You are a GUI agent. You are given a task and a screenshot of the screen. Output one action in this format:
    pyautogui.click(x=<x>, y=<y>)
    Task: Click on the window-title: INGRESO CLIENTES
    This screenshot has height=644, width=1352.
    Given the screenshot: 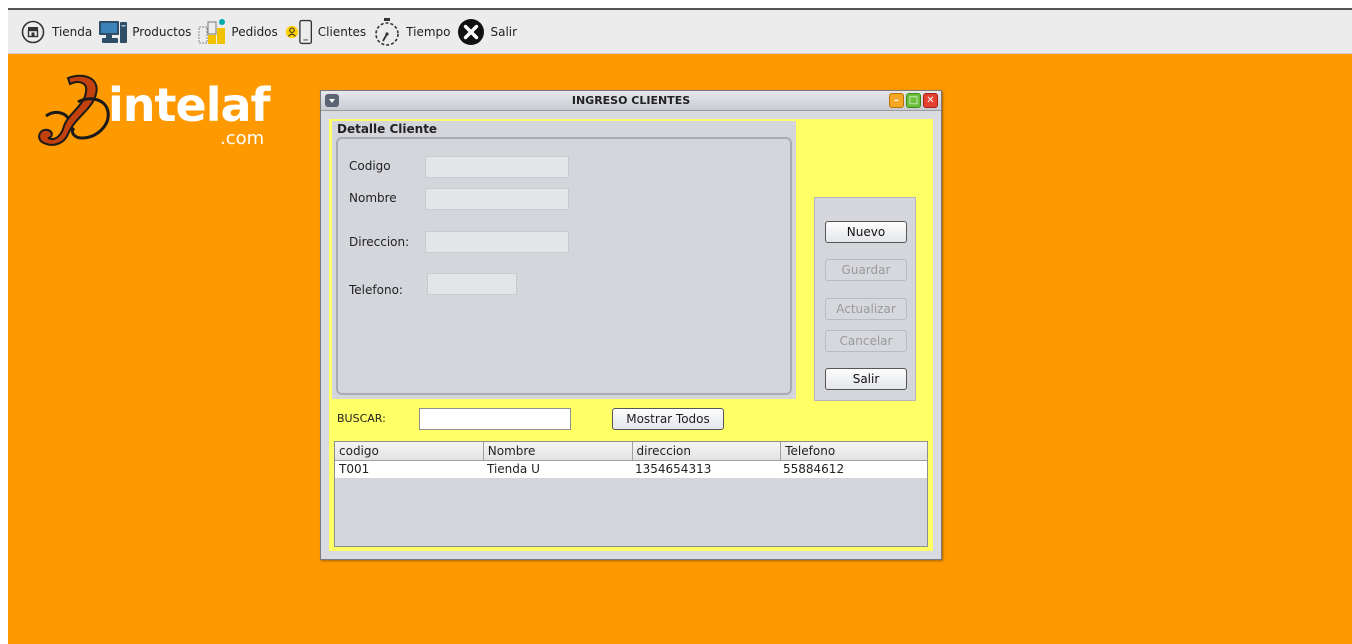 What is the action you would take?
    pyautogui.click(x=631, y=100)
    